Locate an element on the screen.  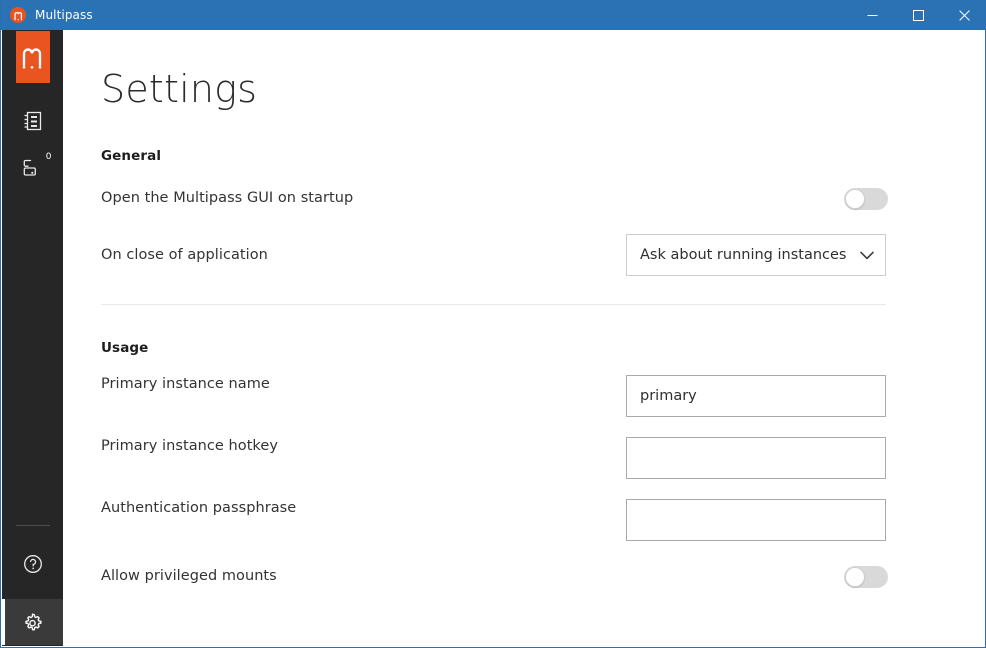
toggle-allow-privileged-mounts is located at coordinates (866, 577).